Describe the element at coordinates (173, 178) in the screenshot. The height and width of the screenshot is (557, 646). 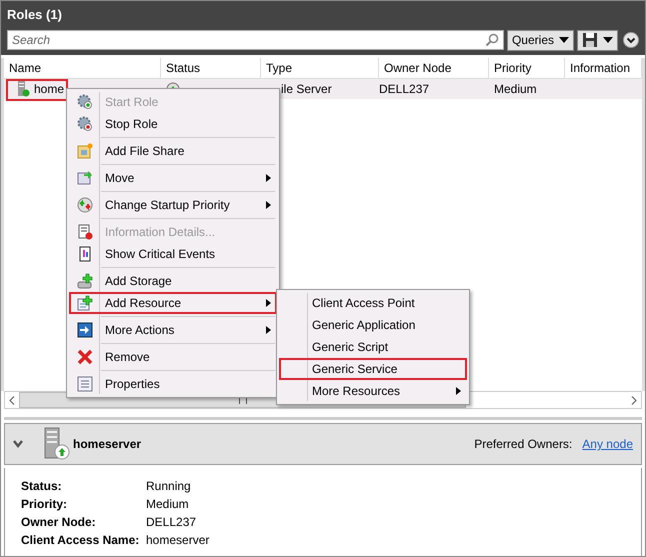
I see `menu-item: Move` at that location.